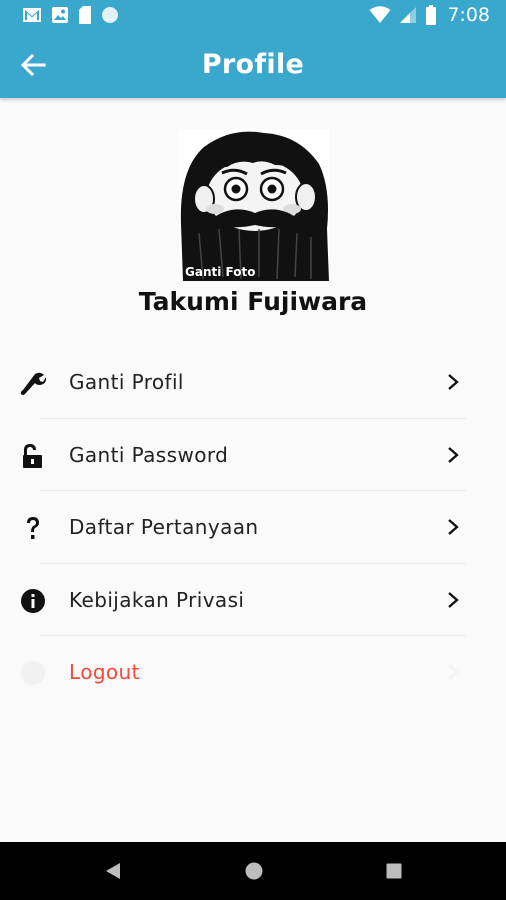  I want to click on avatar: Ganti Foto, so click(254, 205).